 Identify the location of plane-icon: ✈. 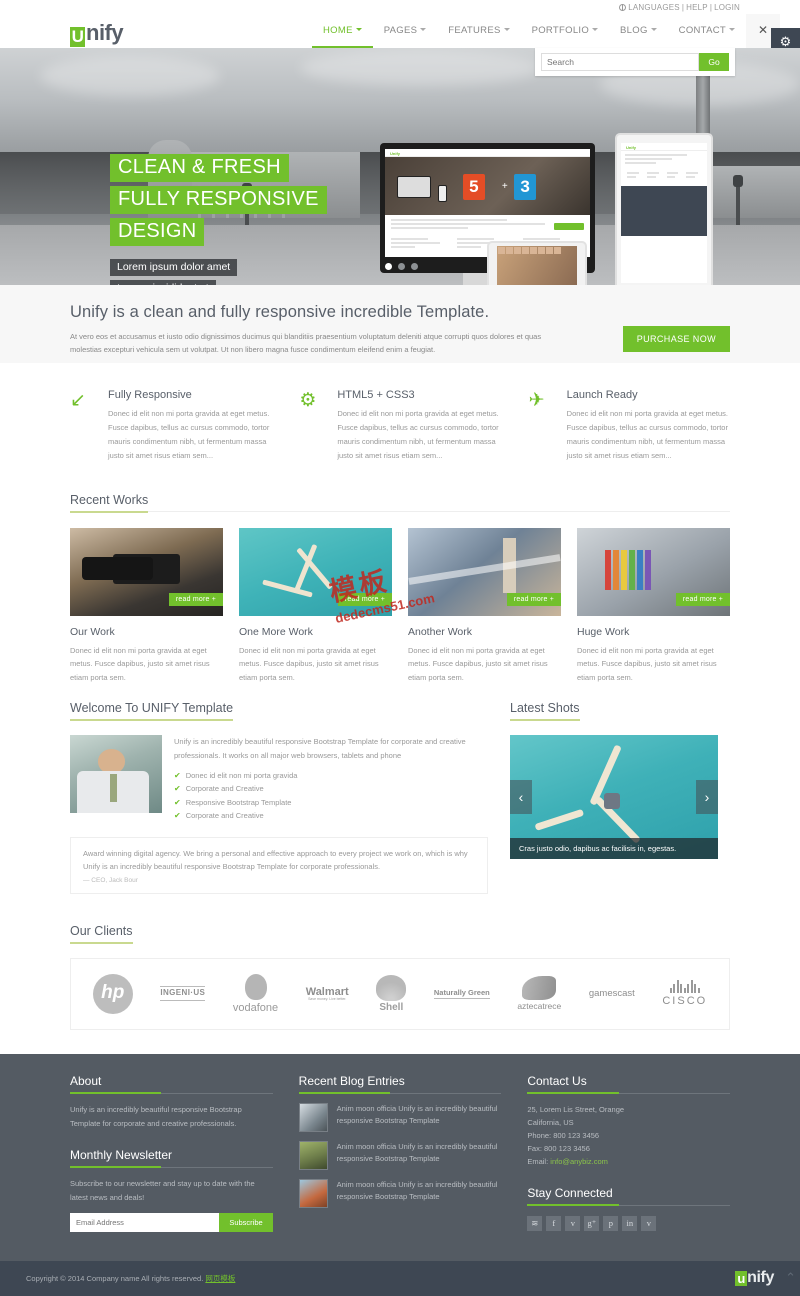
(536, 400).